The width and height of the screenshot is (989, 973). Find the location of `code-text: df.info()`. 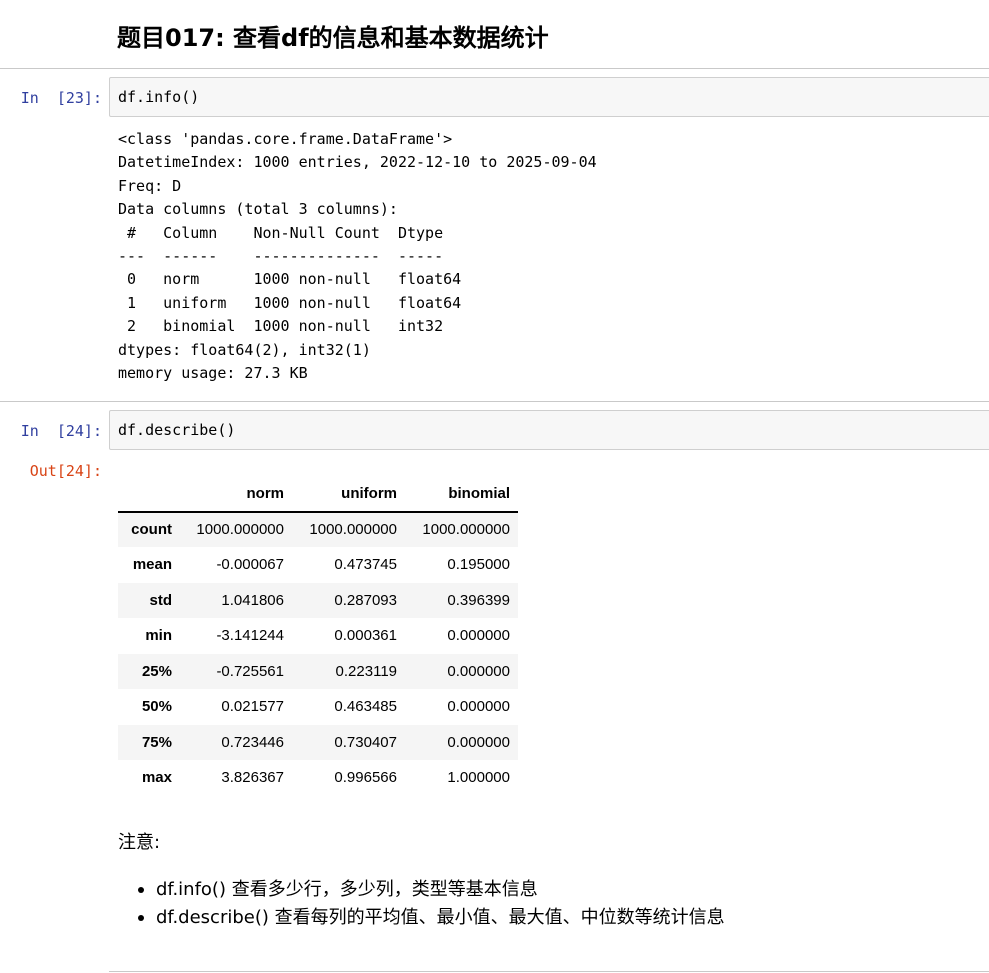

code-text: df.info() is located at coordinates (158, 97).